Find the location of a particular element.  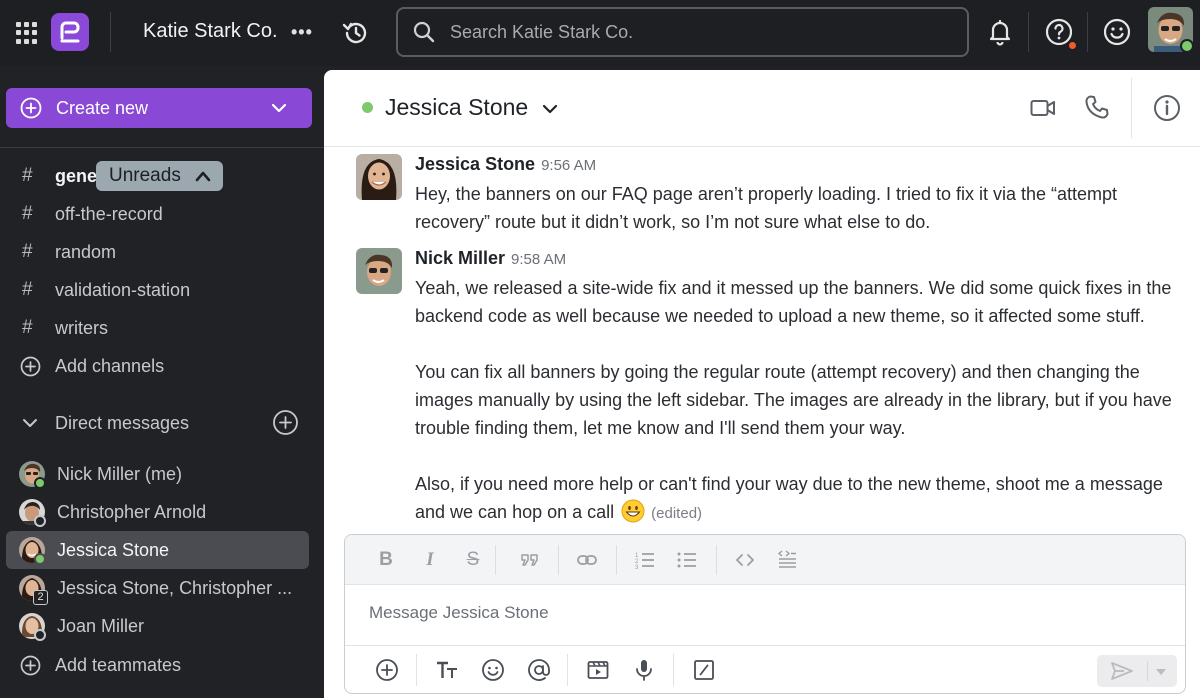

search-input is located at coordinates (700, 32).